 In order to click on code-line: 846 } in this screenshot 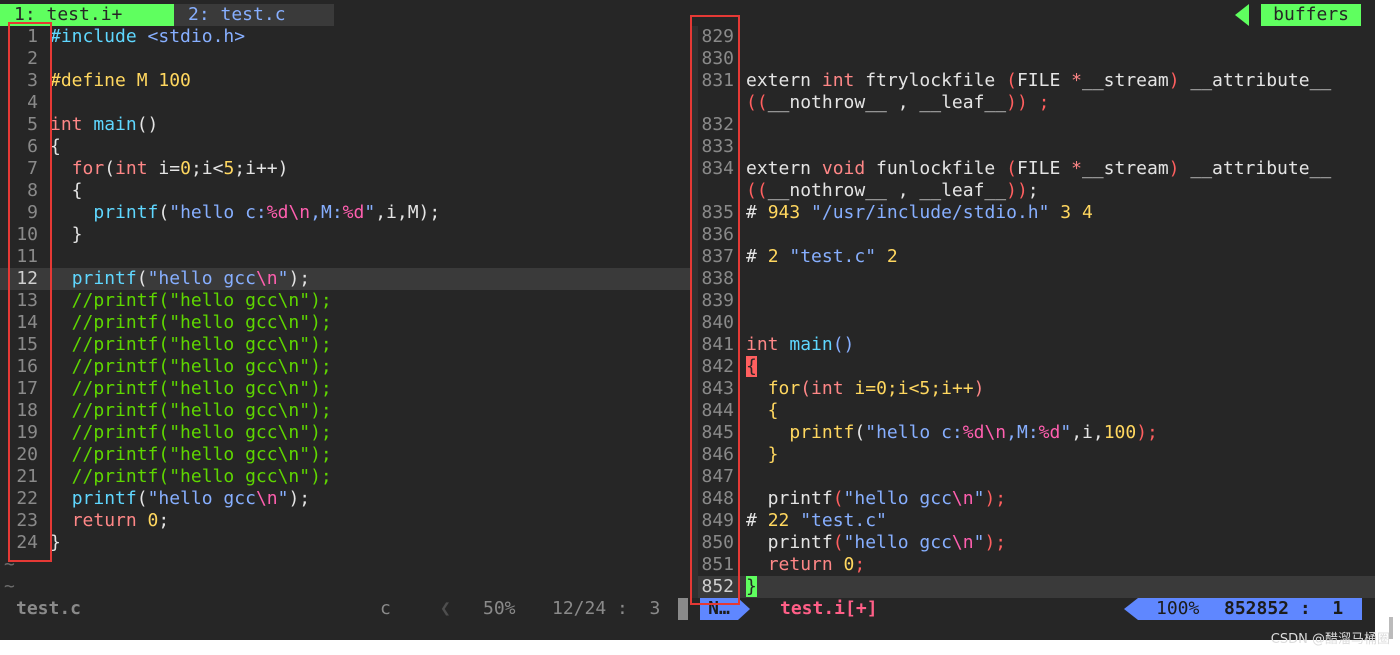, I will do `click(1036, 455)`.